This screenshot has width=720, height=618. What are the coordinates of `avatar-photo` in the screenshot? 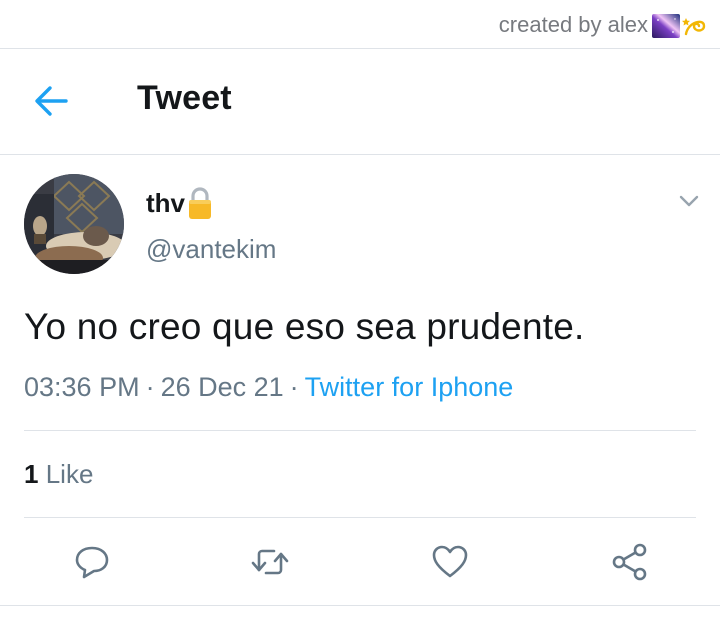 It's located at (74, 224).